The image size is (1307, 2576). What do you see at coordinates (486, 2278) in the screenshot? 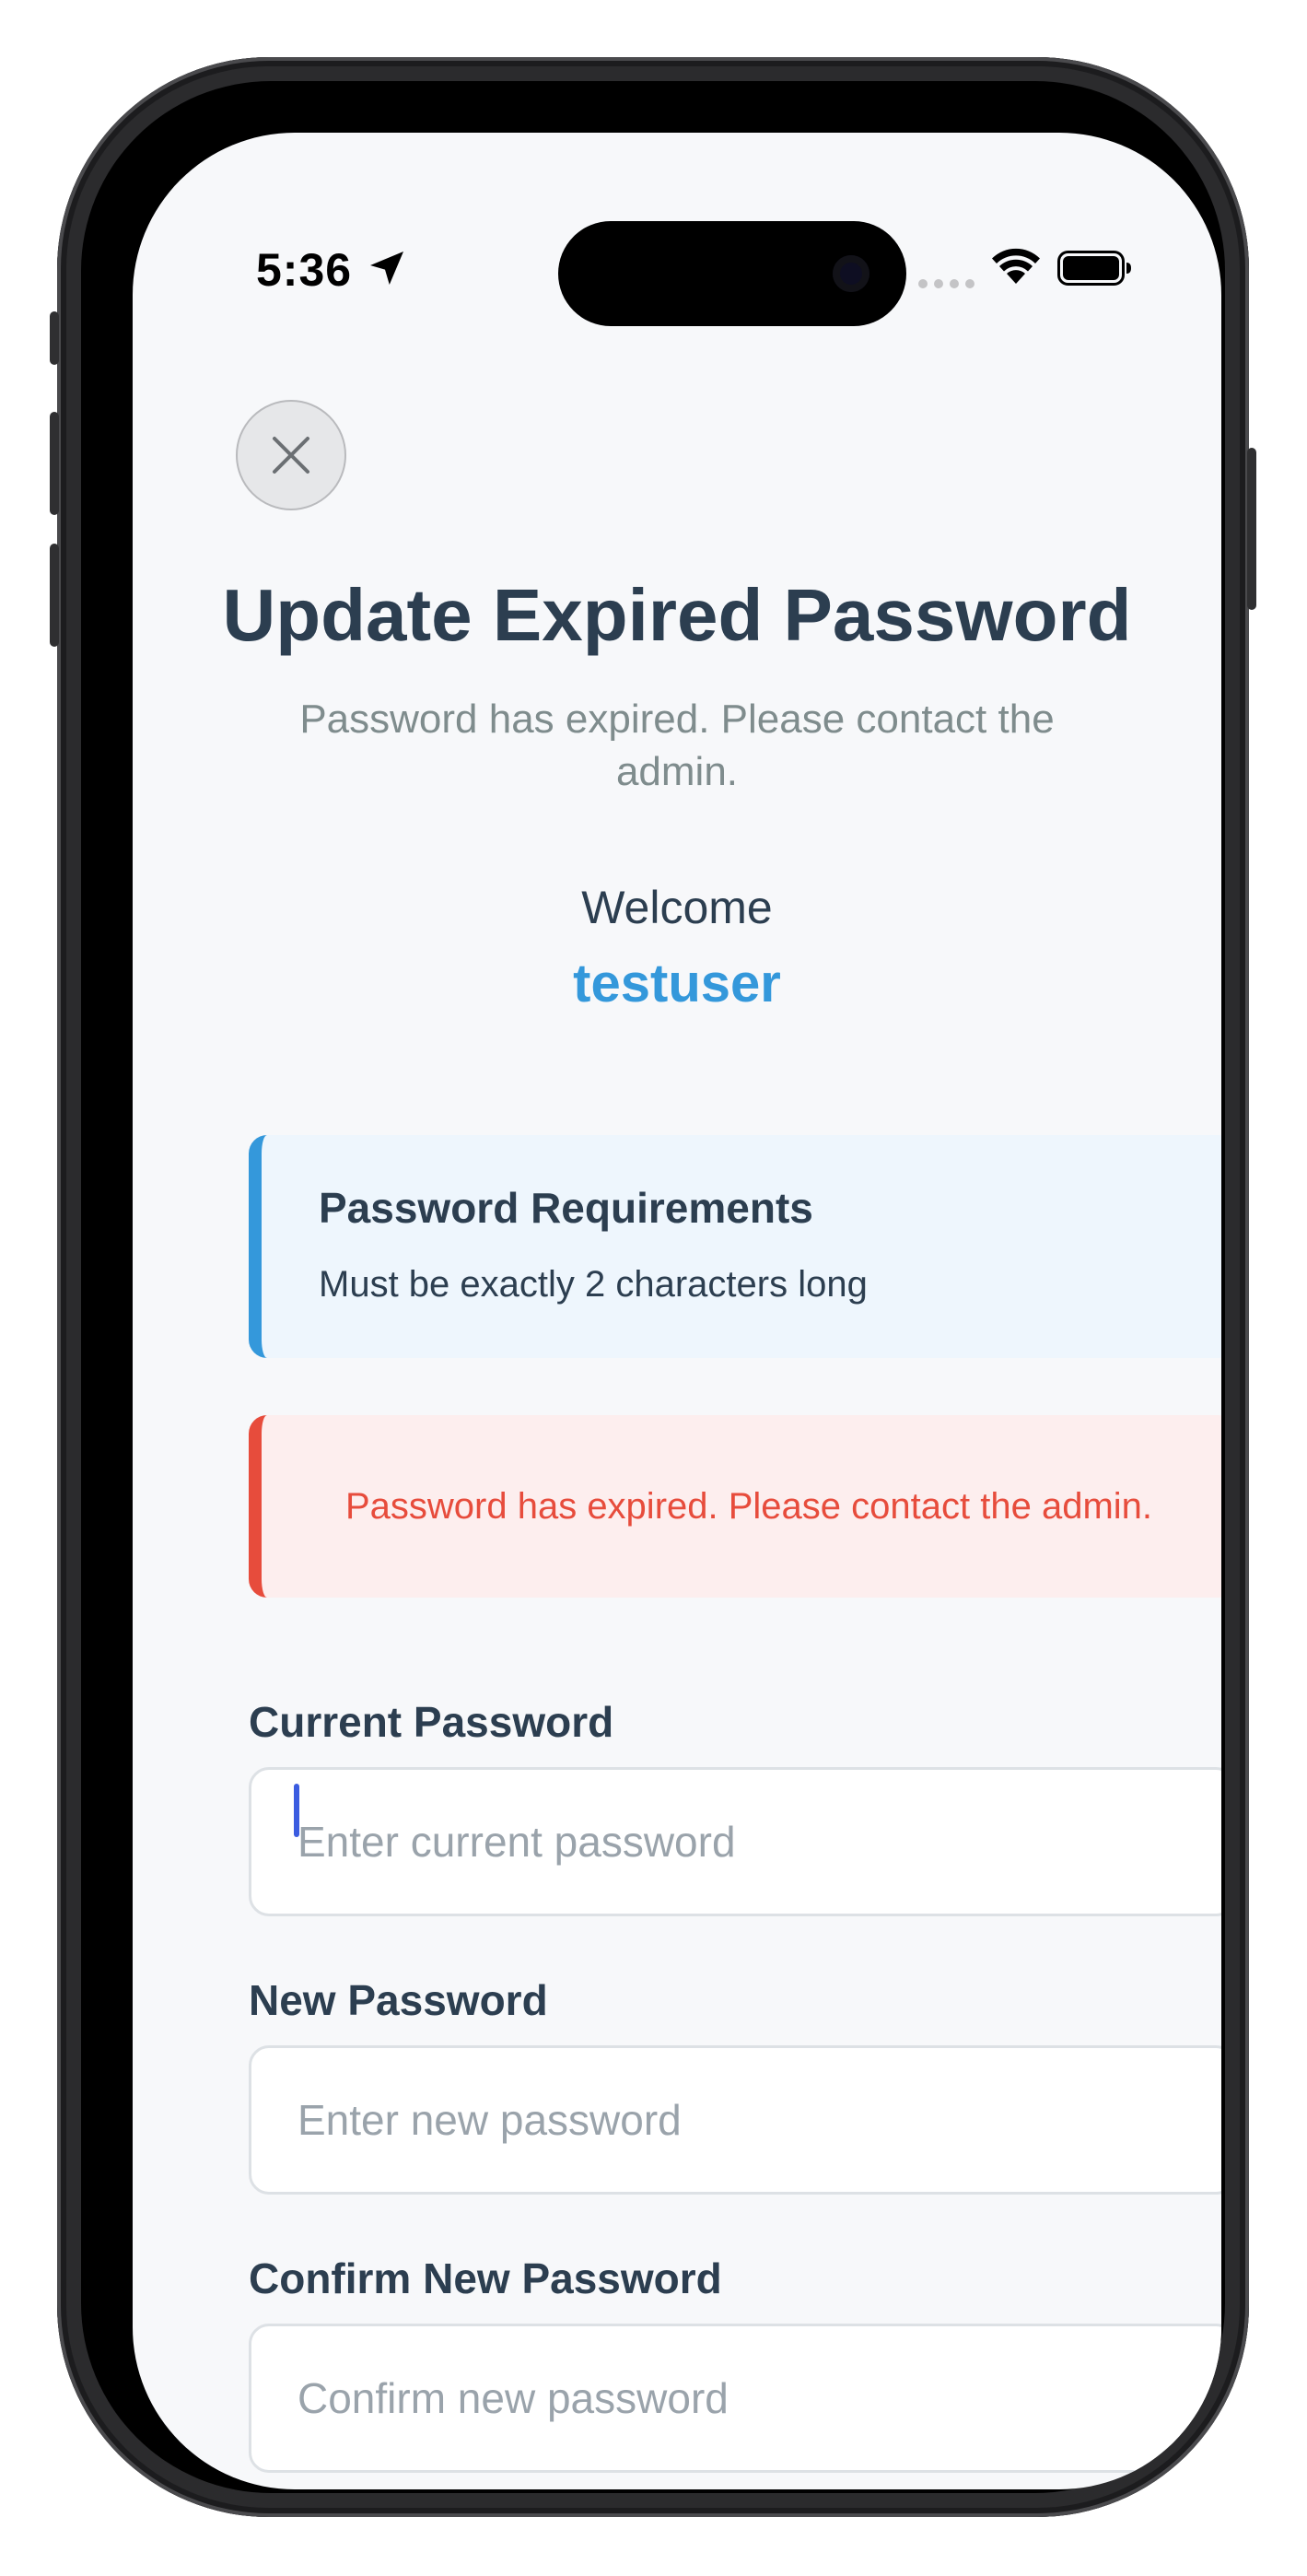
I see `confirm-password-label: Confirm New Password` at bounding box center [486, 2278].